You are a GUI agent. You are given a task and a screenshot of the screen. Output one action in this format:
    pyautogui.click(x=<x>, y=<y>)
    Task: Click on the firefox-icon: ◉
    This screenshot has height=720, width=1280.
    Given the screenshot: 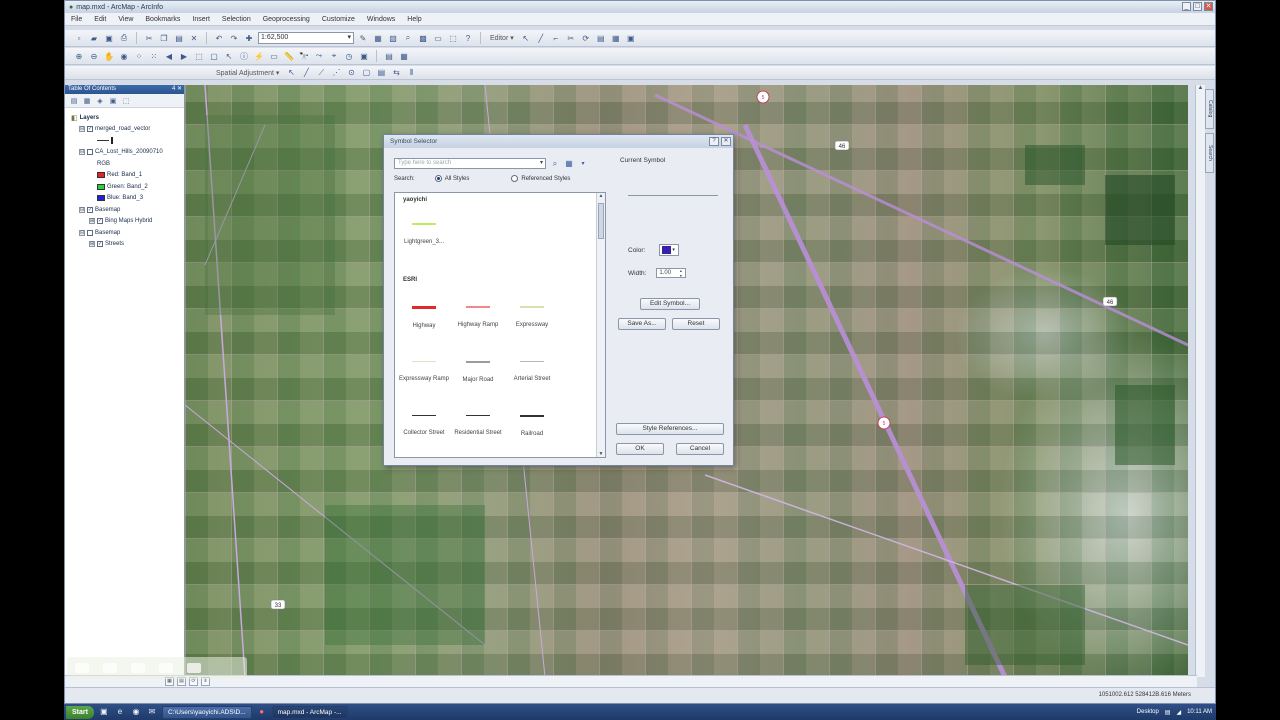 What is the action you would take?
    pyautogui.click(x=136, y=712)
    